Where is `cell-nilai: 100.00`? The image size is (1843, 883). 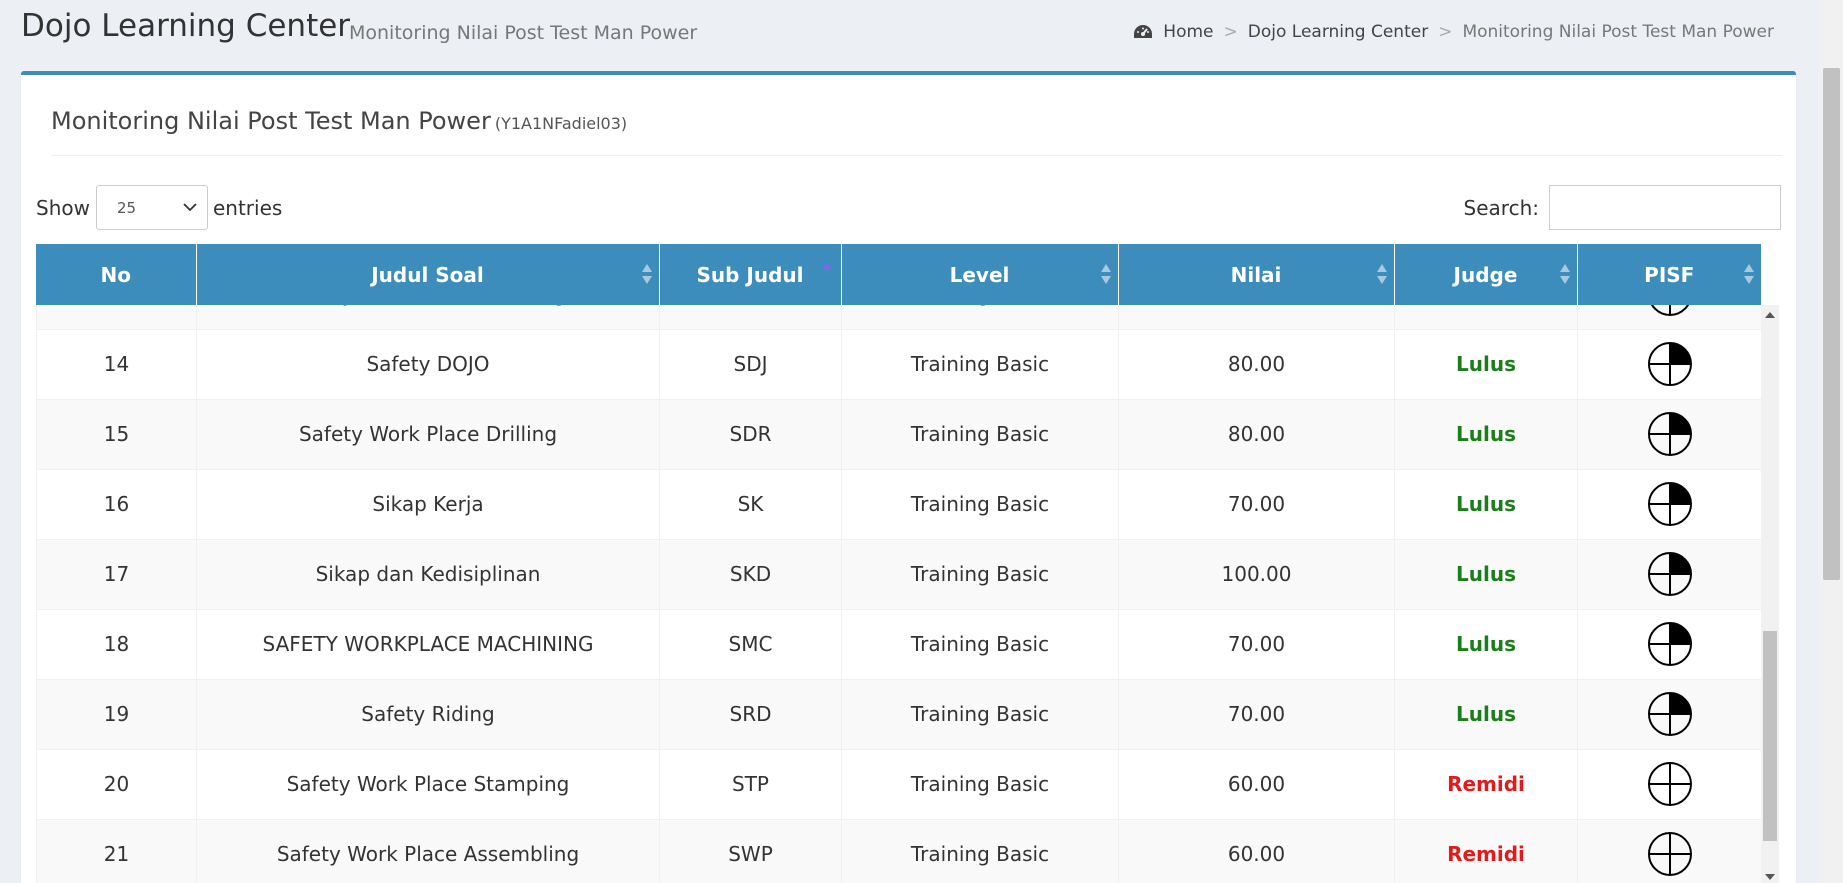
cell-nilai: 100.00 is located at coordinates (1256, 574).